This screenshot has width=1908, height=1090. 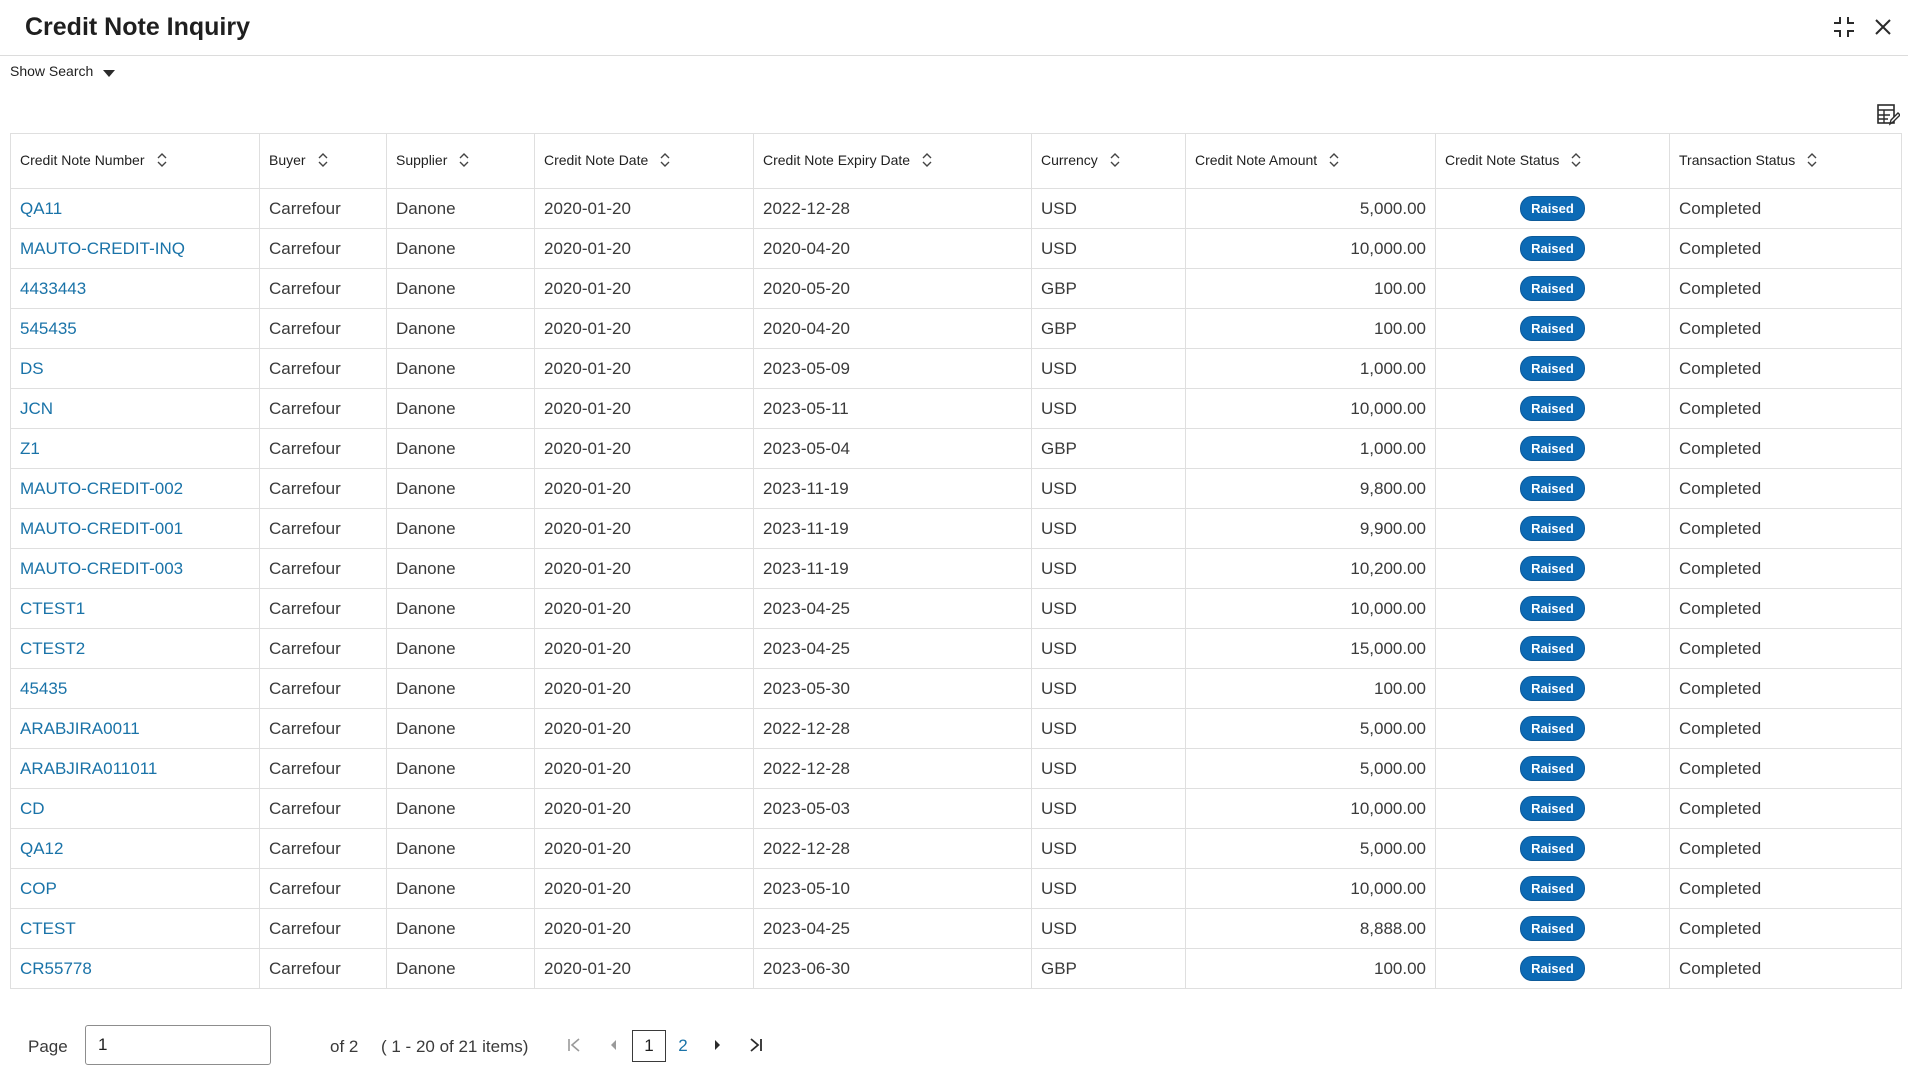 What do you see at coordinates (135, 161) in the screenshot?
I see `column-header: Credit Note Number` at bounding box center [135, 161].